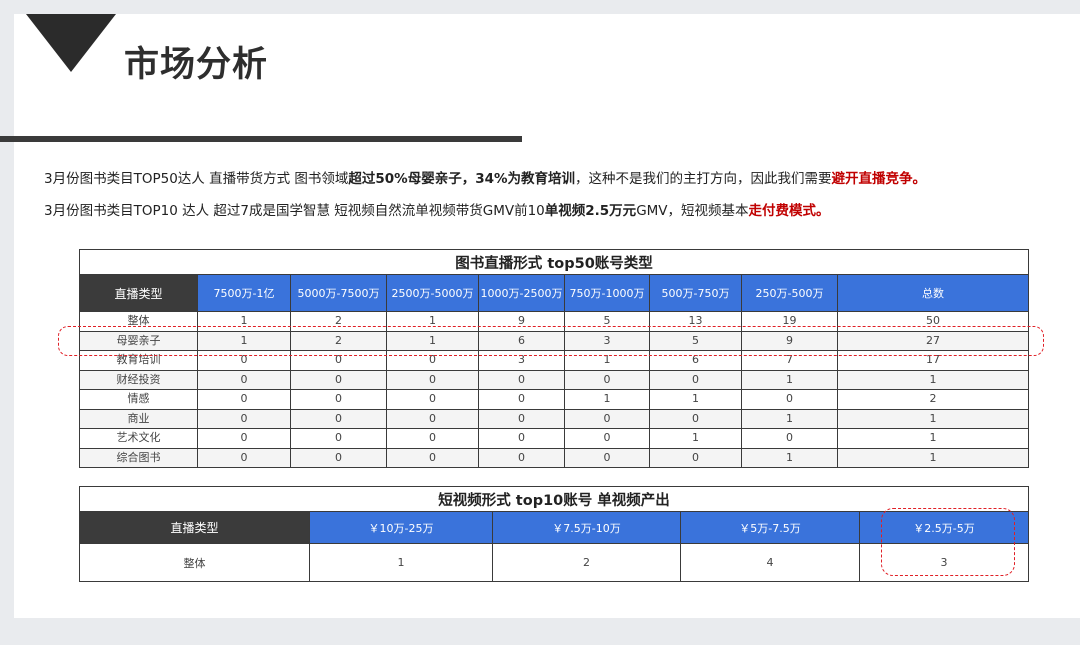 The width and height of the screenshot is (1080, 645). I want to click on p1-bold-1: 超过50%母婴亲子，34%为教育培训, so click(462, 179).